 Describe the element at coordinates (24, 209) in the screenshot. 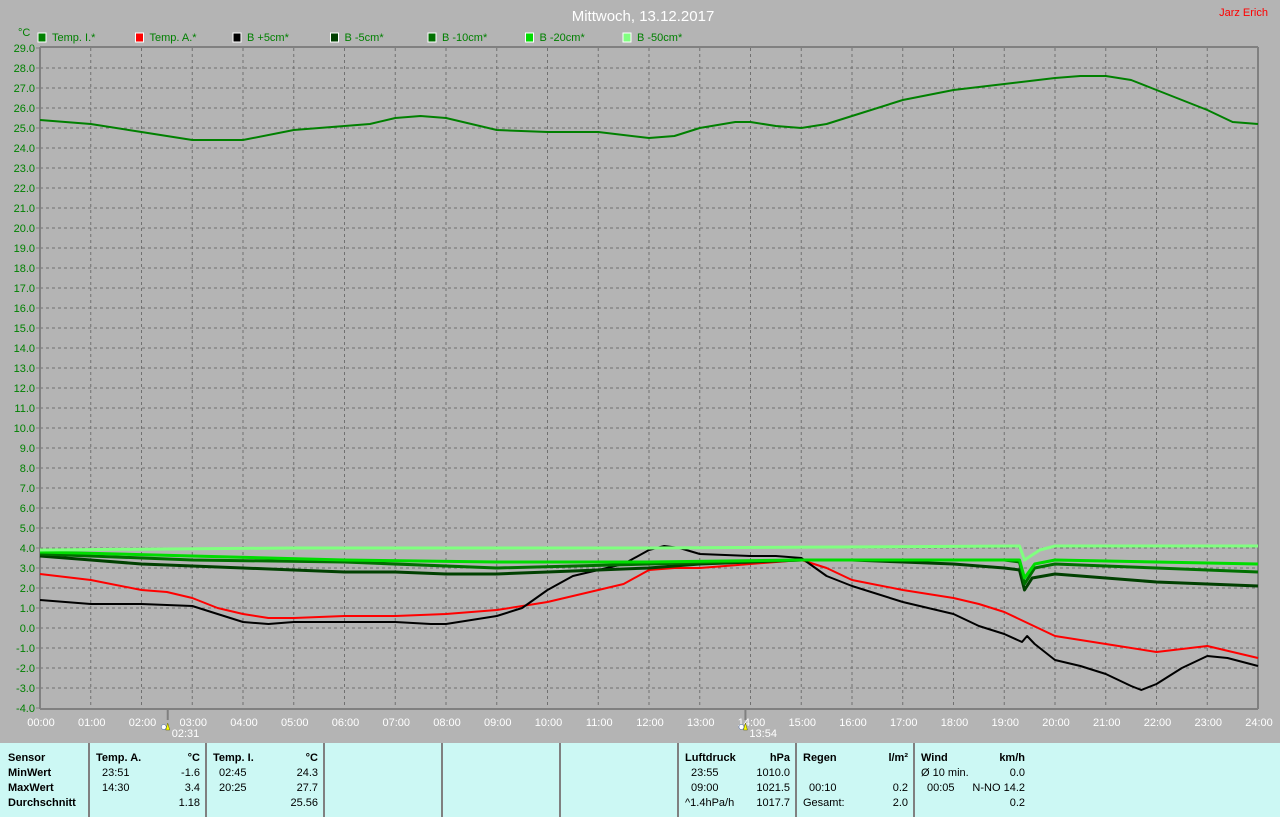

I see `y-tick-label: 21.0` at that location.